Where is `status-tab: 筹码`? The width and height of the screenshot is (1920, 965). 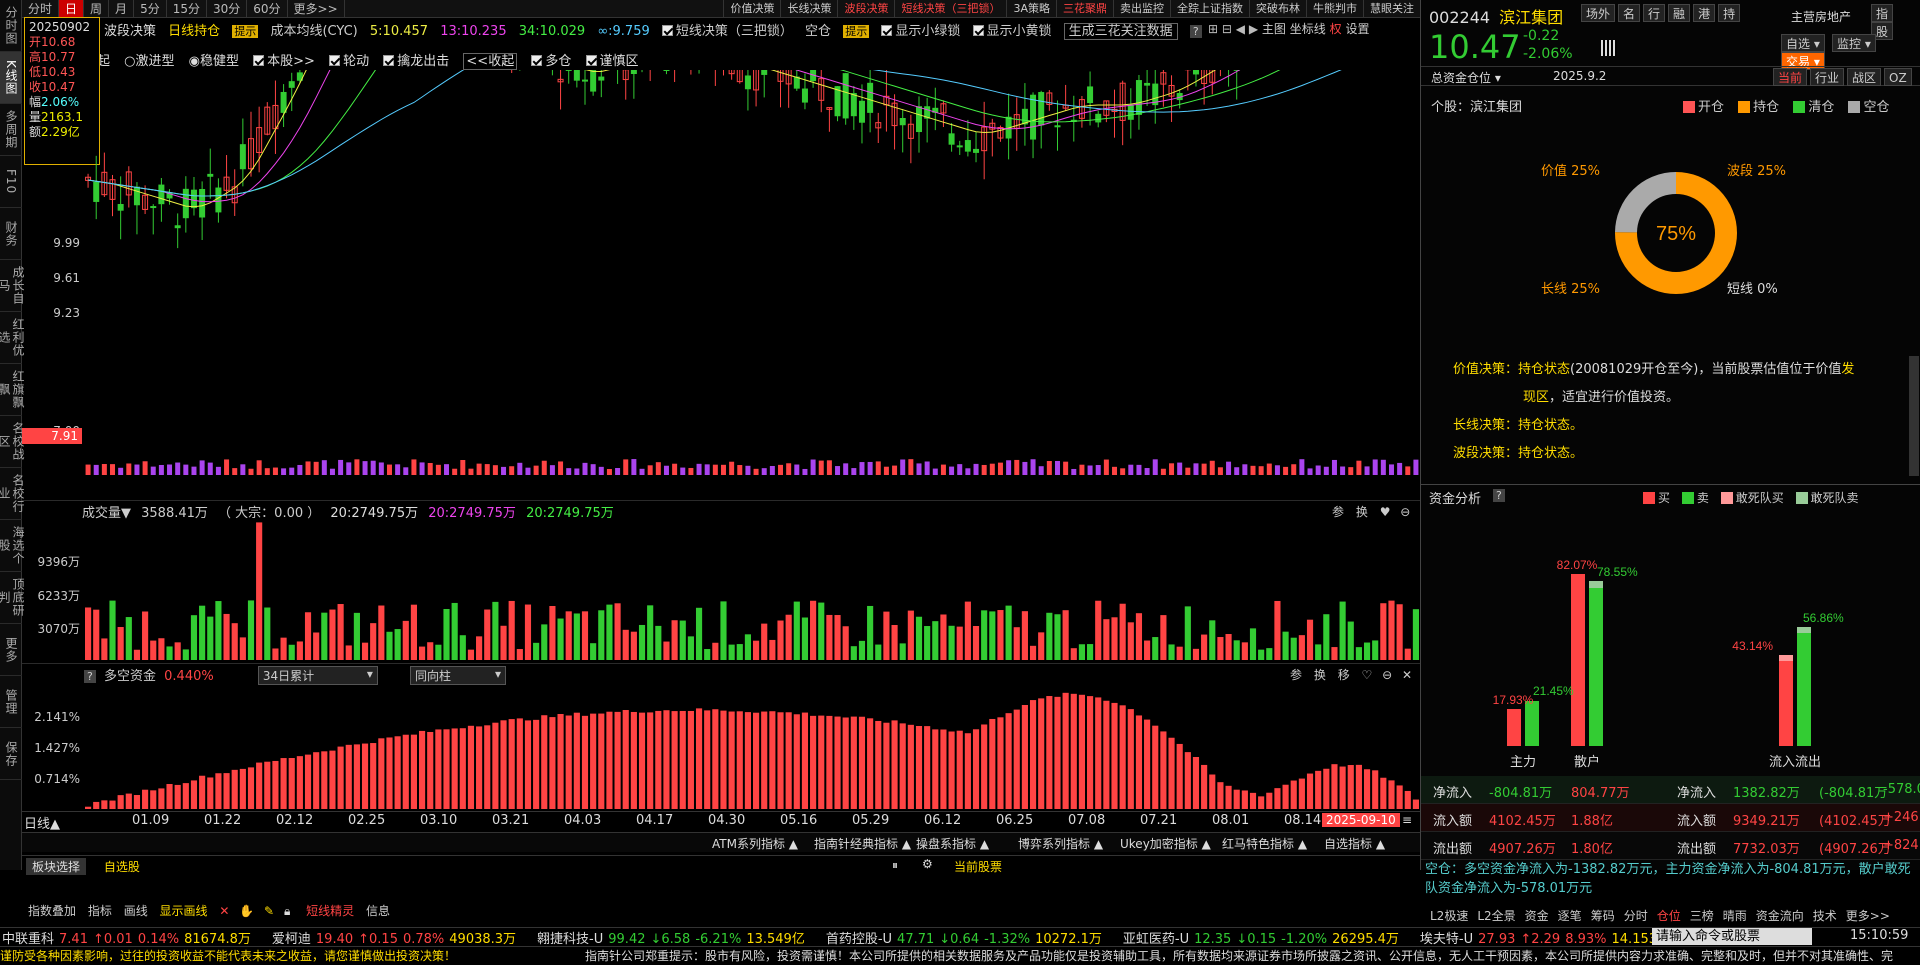 status-tab: 筹码 is located at coordinates (1603, 916).